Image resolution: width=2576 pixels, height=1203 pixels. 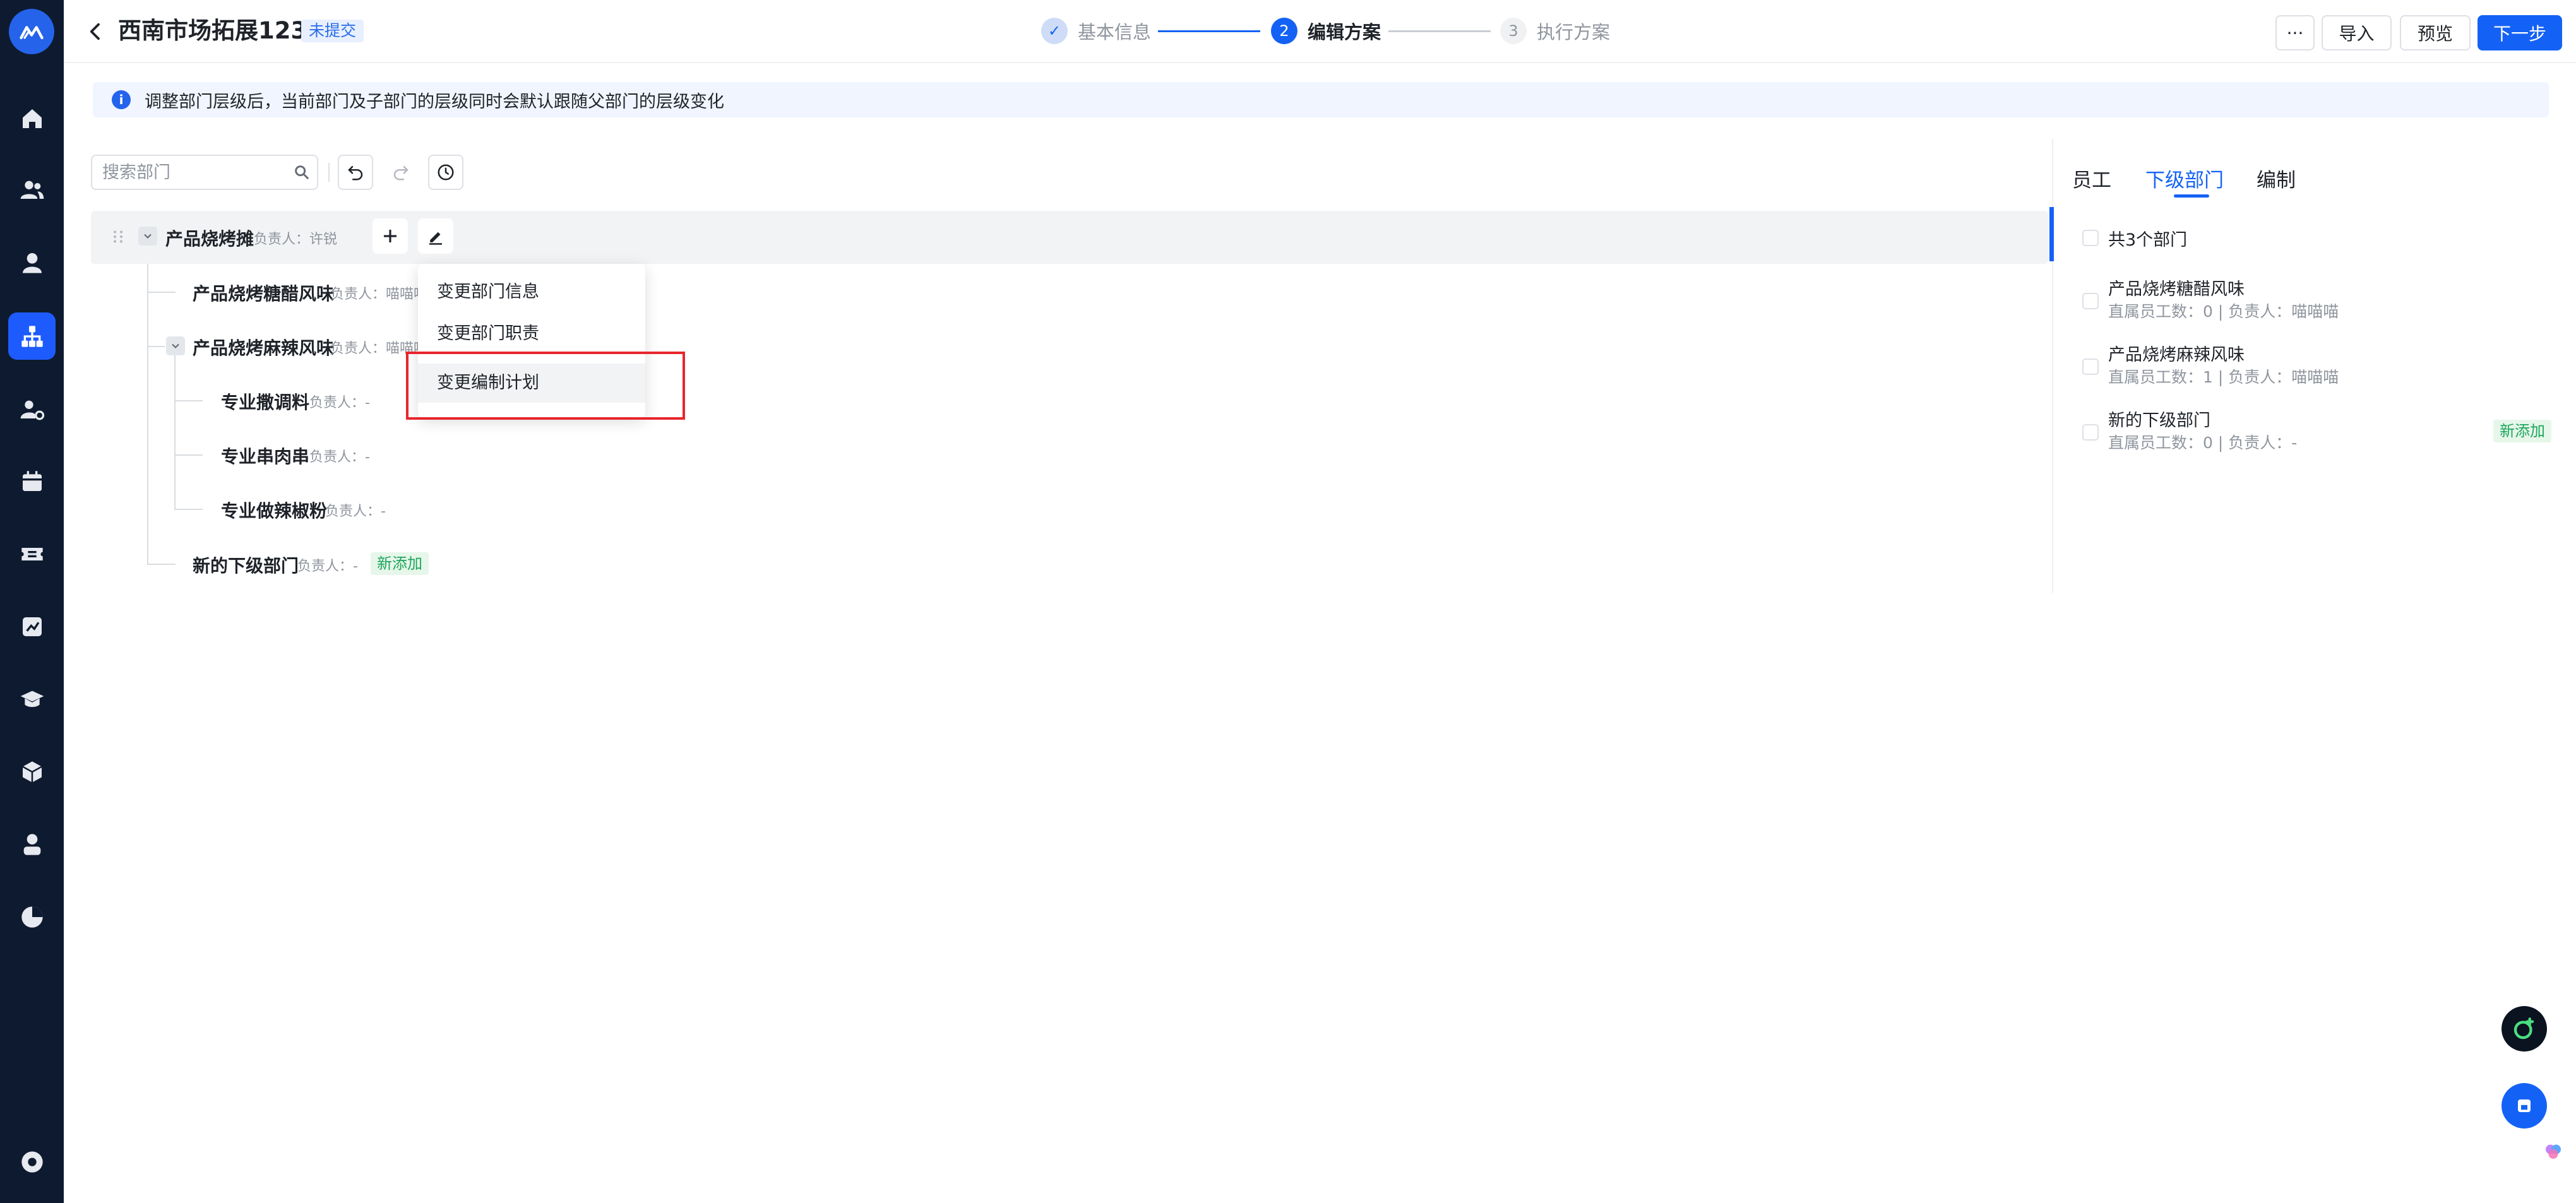 What do you see at coordinates (265, 455) in the screenshot?
I see `dept-name: 专业串肉串` at bounding box center [265, 455].